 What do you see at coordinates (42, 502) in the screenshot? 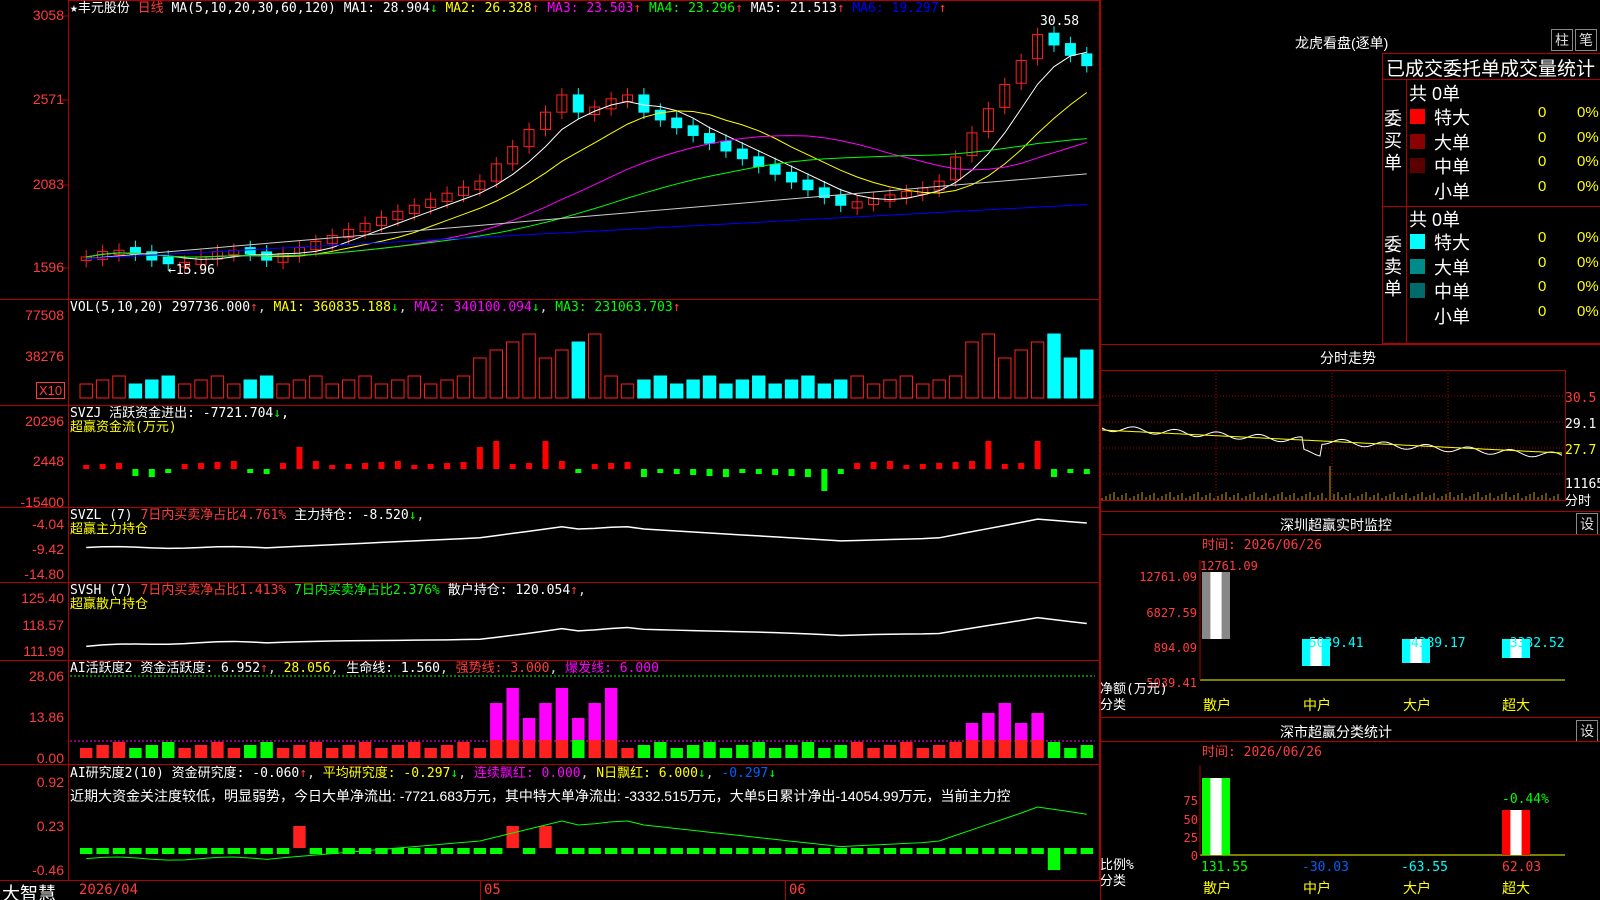
I see `svzj-tick: -15400` at bounding box center [42, 502].